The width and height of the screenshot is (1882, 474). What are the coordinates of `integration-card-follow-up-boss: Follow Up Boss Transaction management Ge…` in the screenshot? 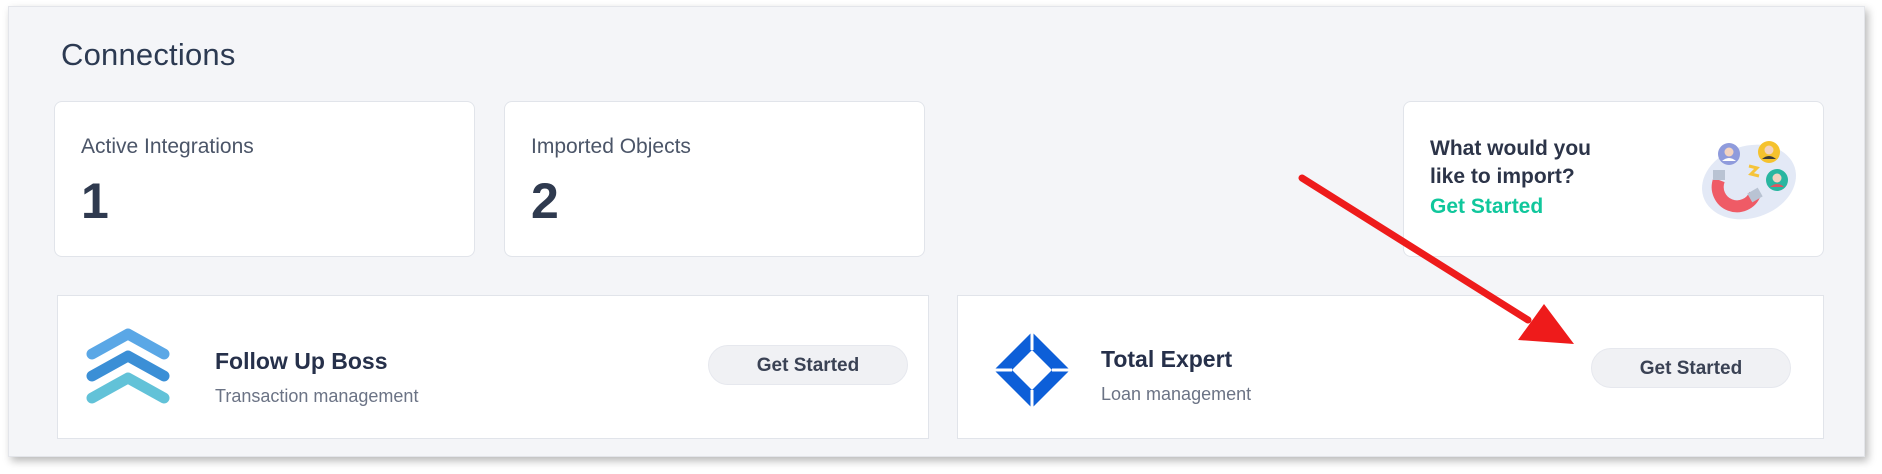 It's located at (493, 367).